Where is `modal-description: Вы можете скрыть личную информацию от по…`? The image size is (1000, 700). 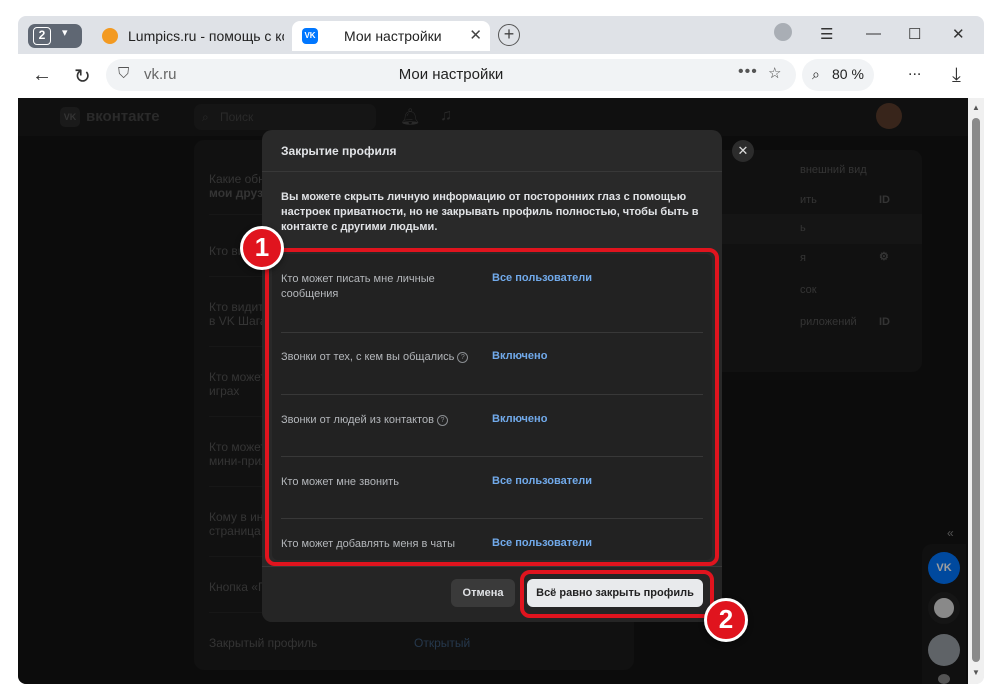
modal-description: Вы можете скрыть личную информацию от по… is located at coordinates (490, 212).